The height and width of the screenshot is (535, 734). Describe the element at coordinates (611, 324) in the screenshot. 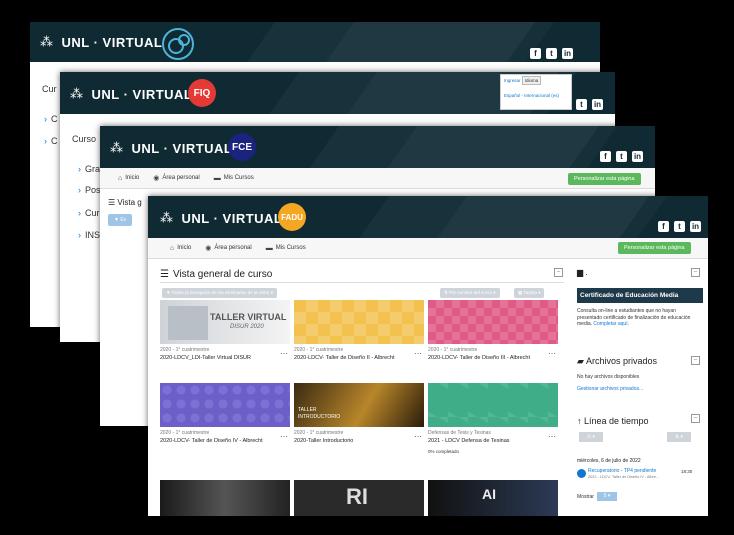

I see `complete-here-link: Completar aquí.` at that location.